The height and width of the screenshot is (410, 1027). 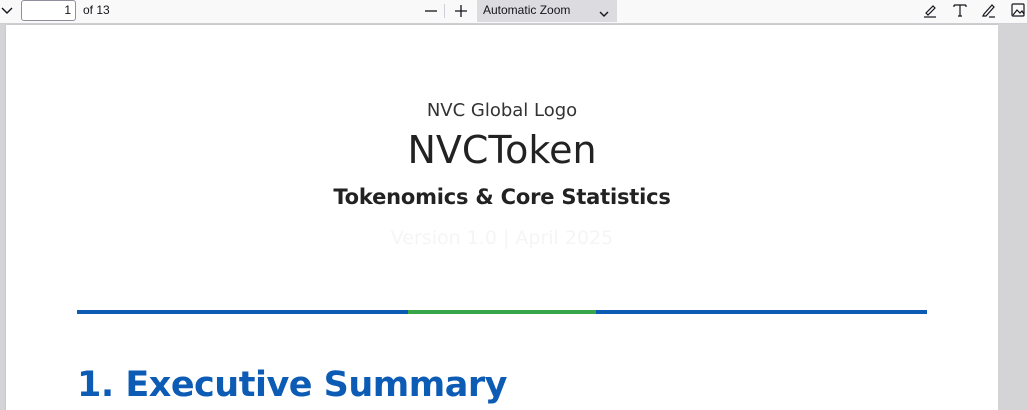 I want to click on text-icon, so click(x=960, y=10).